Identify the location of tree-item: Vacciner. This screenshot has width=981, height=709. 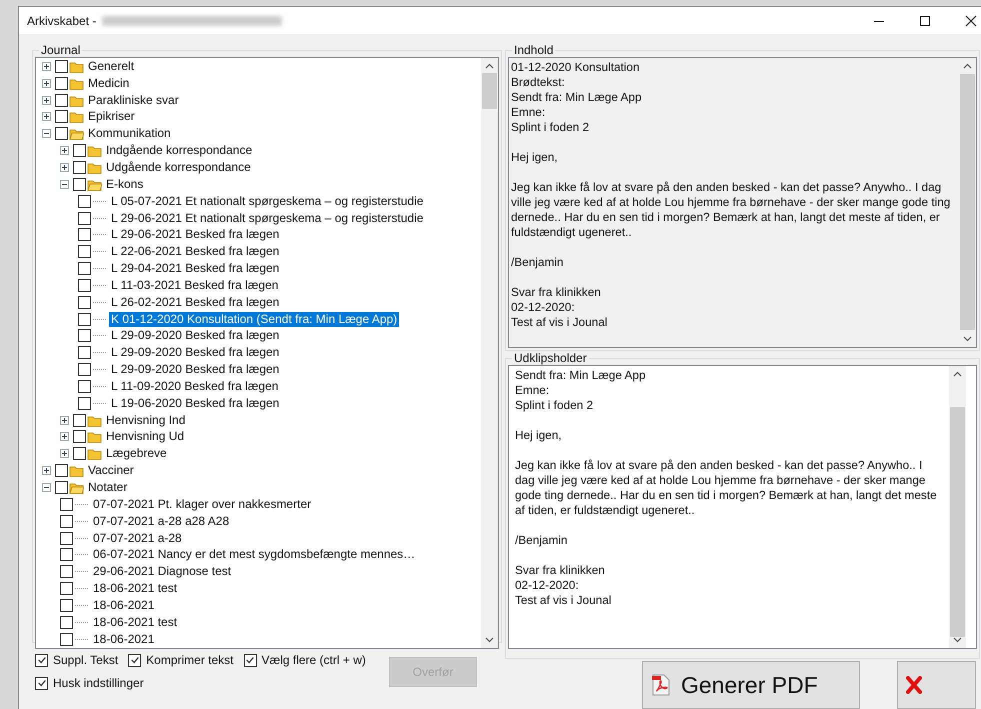
(111, 470).